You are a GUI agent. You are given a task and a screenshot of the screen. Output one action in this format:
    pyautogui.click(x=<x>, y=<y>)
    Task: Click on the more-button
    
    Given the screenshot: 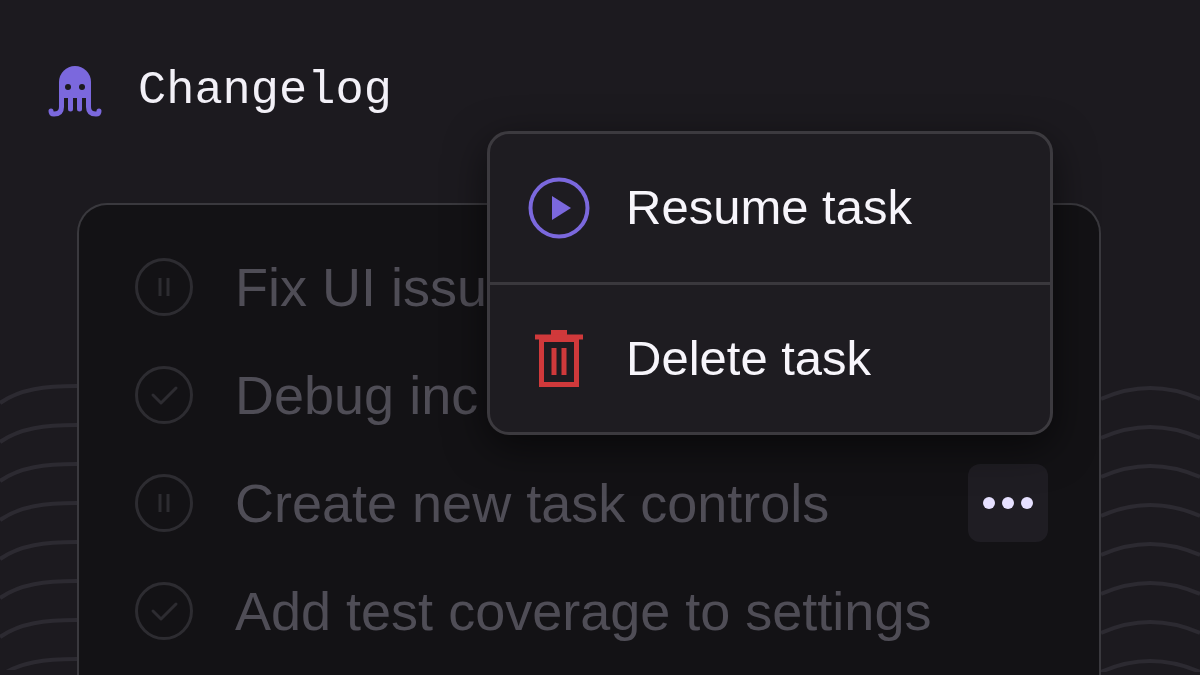 What is the action you would take?
    pyautogui.click(x=1008, y=503)
    